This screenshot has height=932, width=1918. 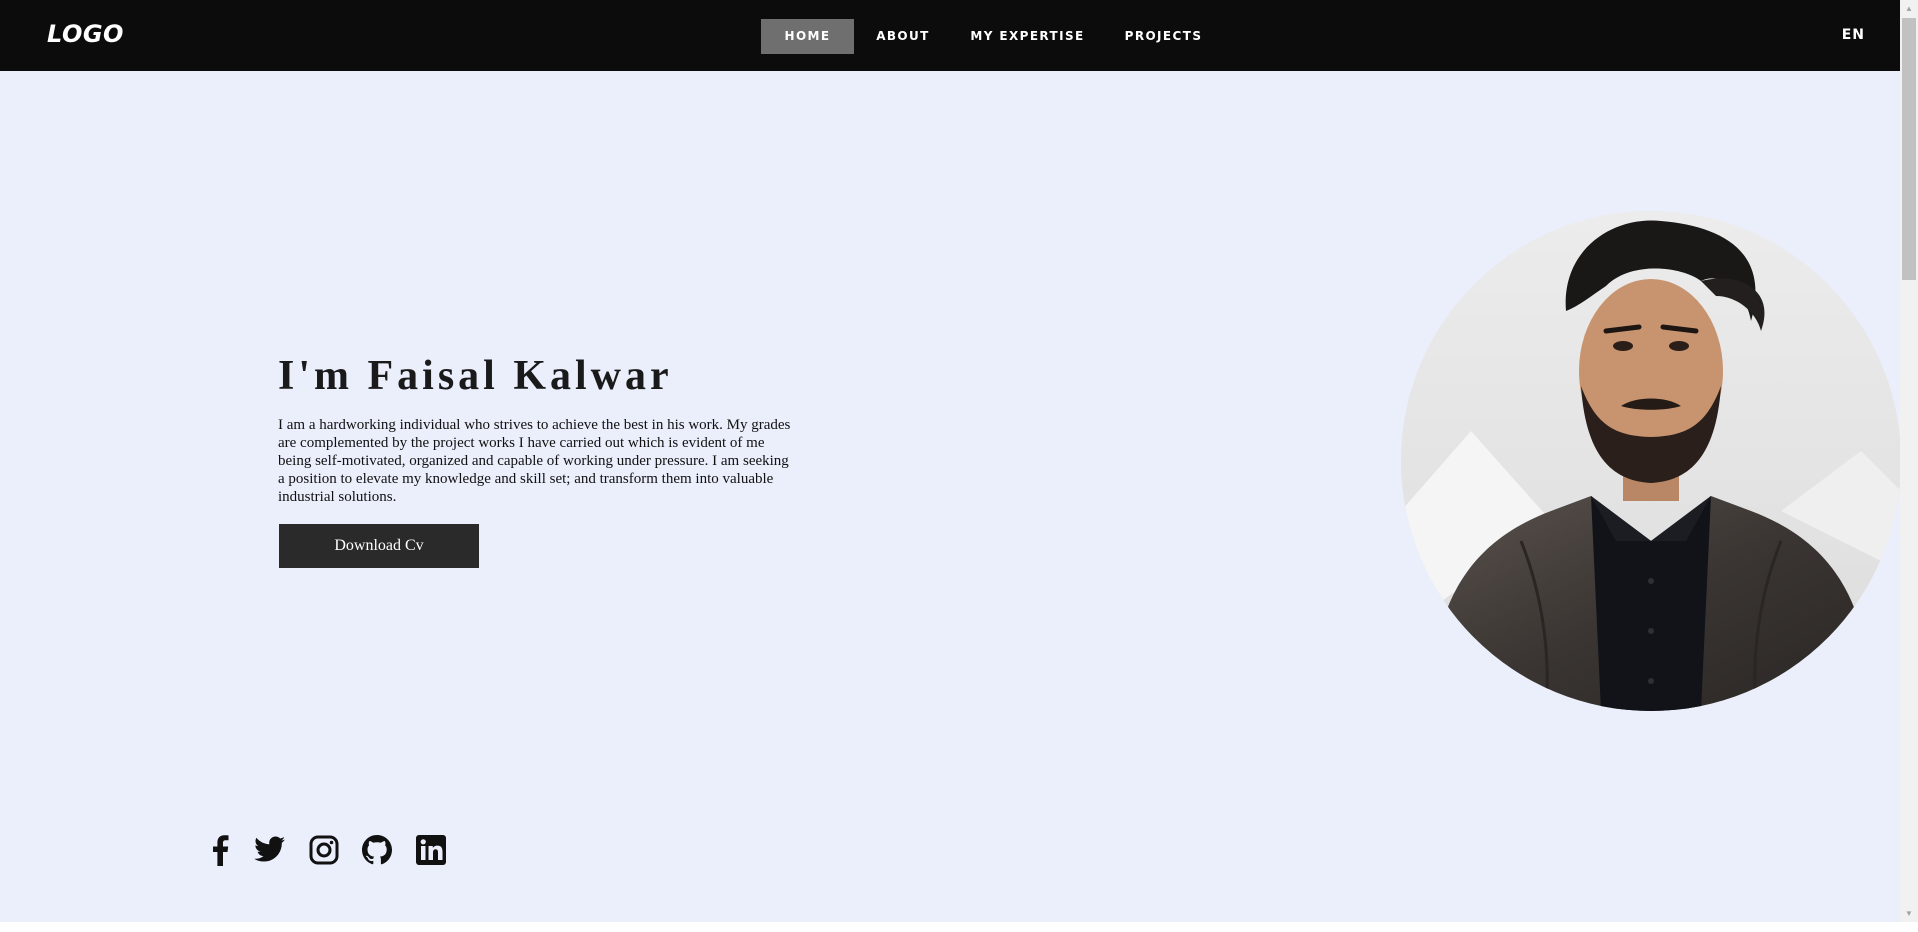 I want to click on twitter-icon, so click(x=270, y=850).